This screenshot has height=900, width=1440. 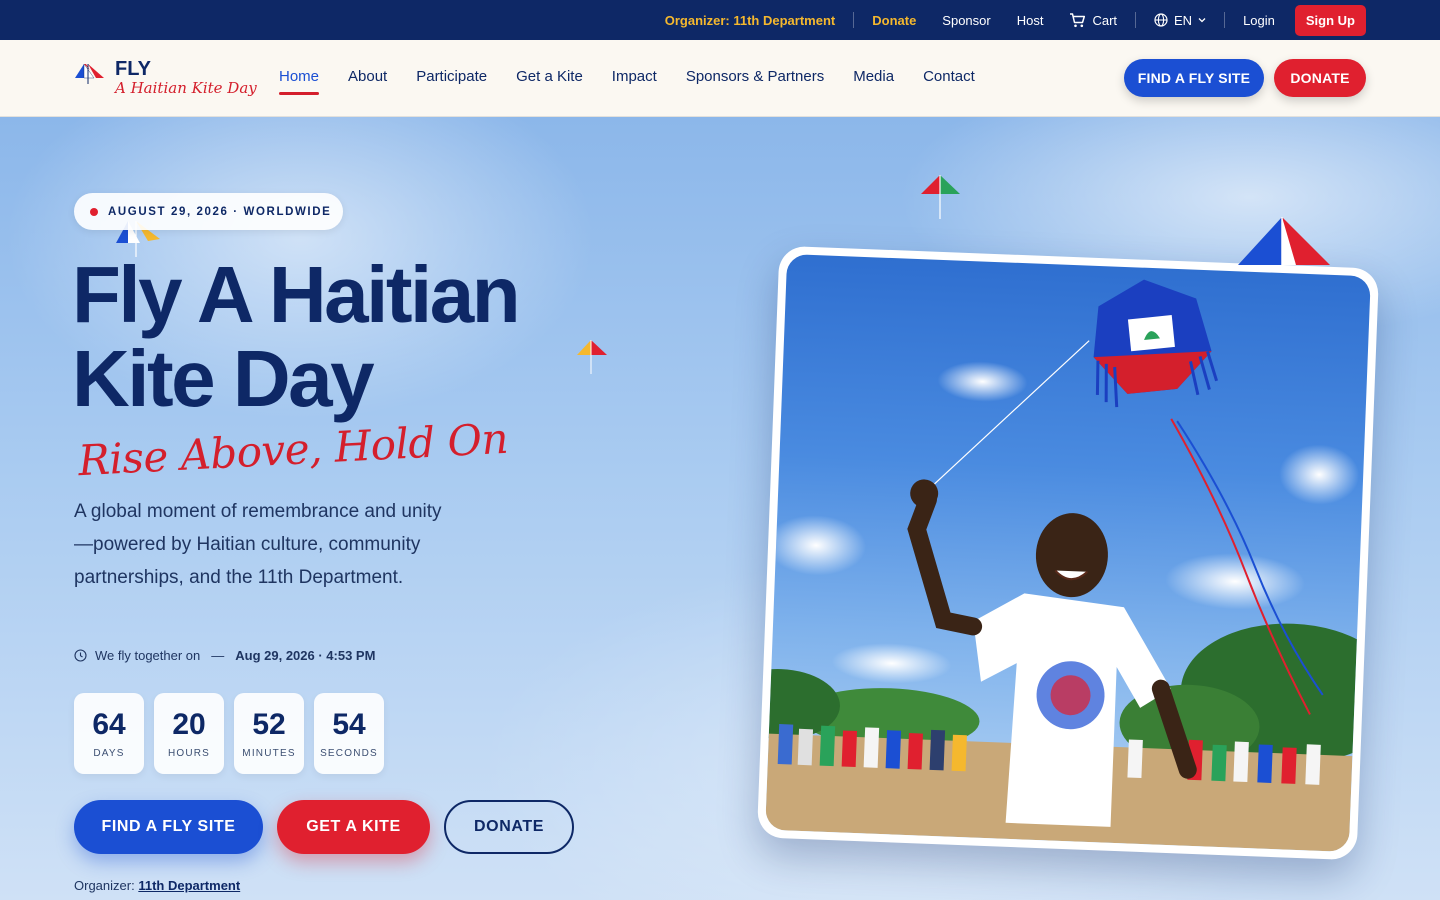 What do you see at coordinates (104, 885) in the screenshot?
I see `organizer-prefix: Organizer:` at bounding box center [104, 885].